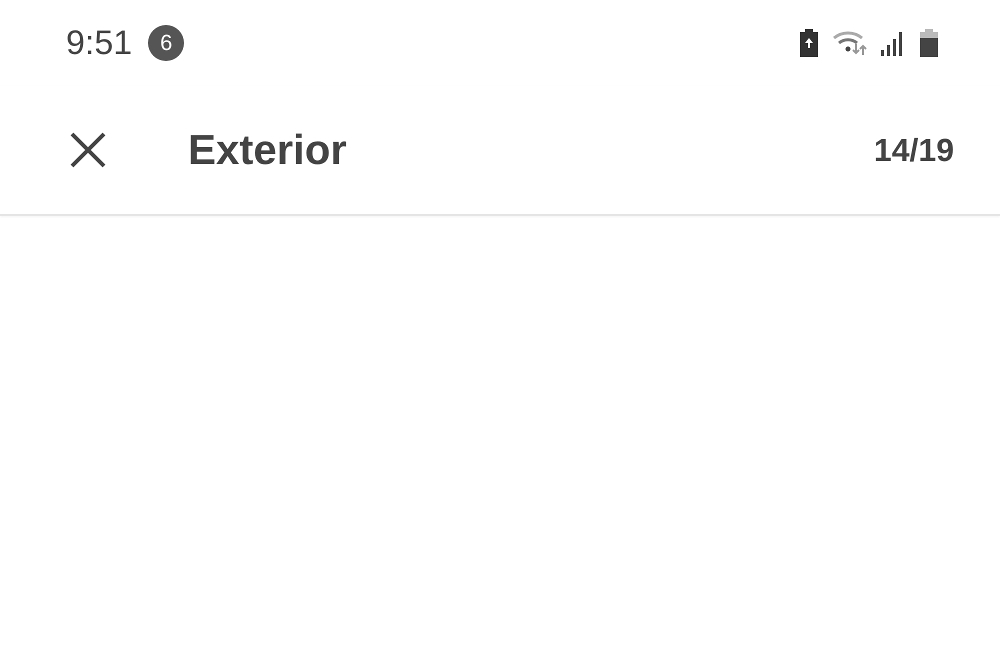 Image resolution: width=1000 pixels, height=666 pixels. Describe the element at coordinates (268, 150) in the screenshot. I see `page-title: Exterior` at that location.